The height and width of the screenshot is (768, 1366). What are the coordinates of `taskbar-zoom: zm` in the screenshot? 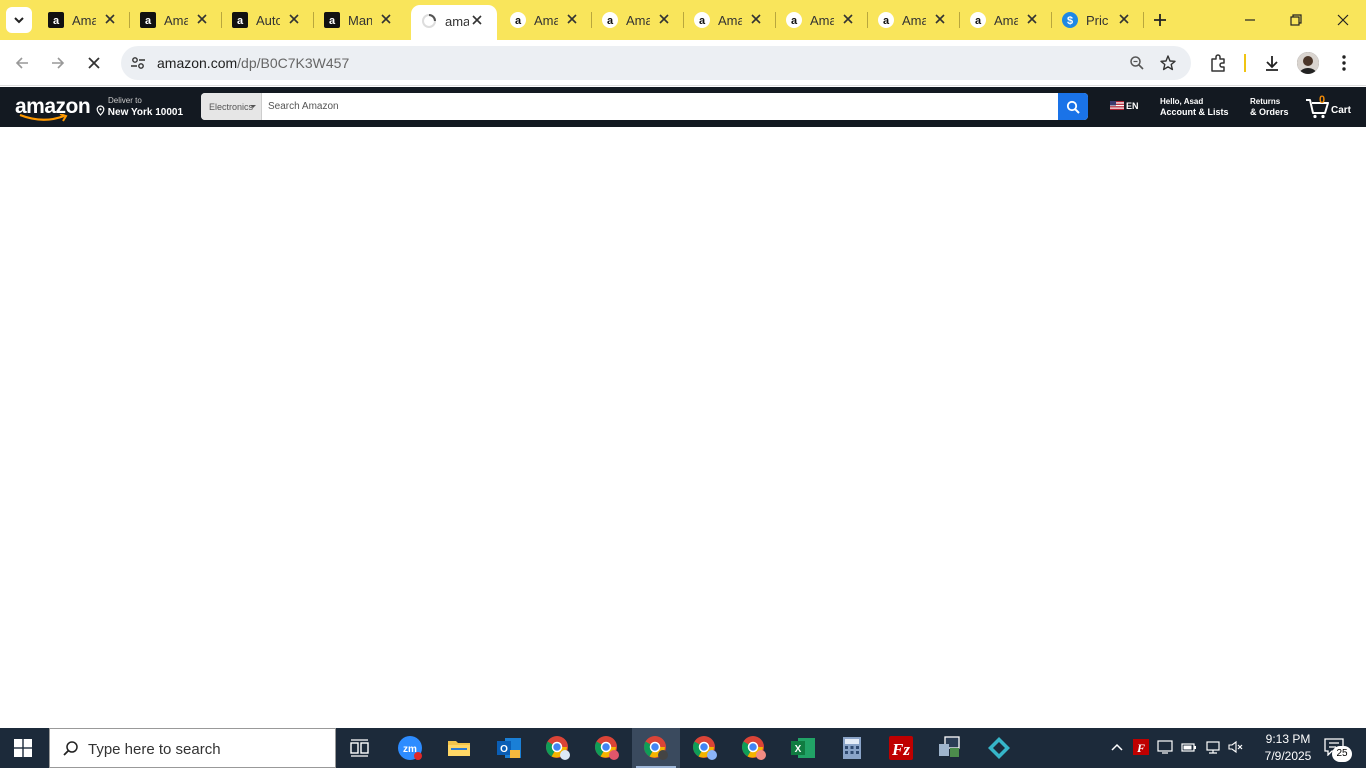 It's located at (410, 748).